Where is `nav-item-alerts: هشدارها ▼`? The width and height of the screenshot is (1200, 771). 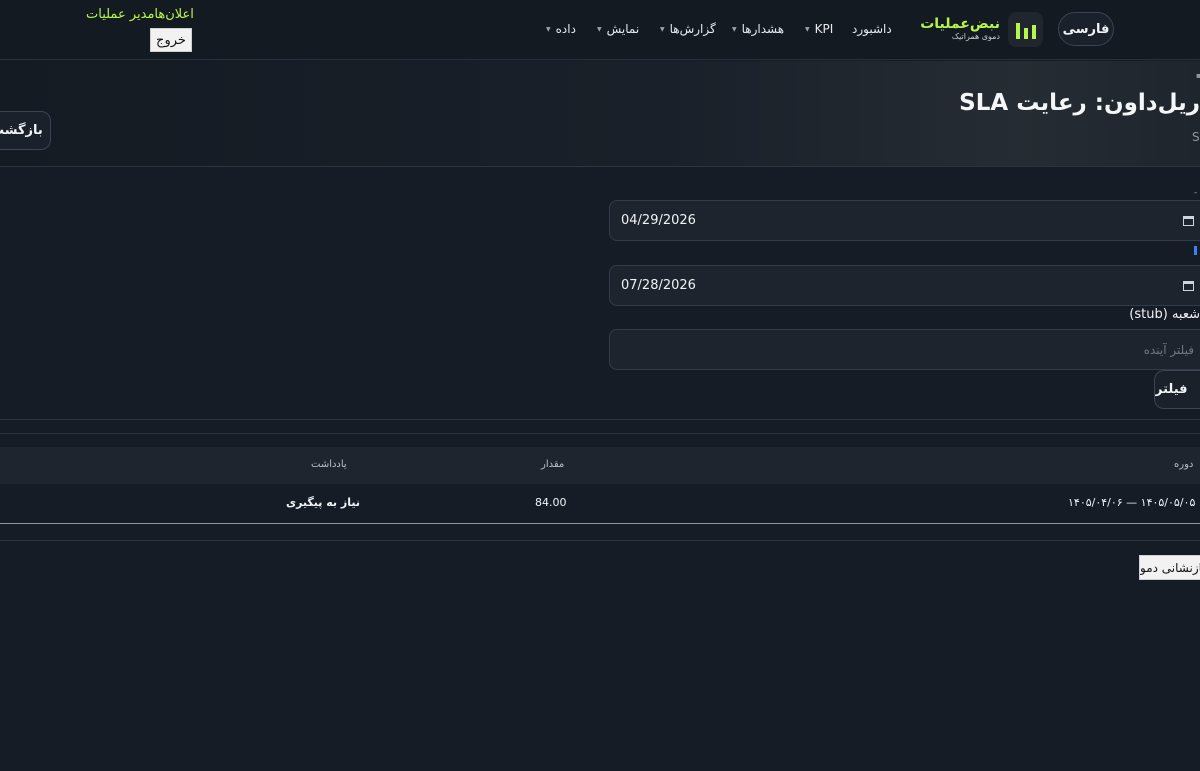
nav-item-alerts: هشدارها ▼ is located at coordinates (758, 29).